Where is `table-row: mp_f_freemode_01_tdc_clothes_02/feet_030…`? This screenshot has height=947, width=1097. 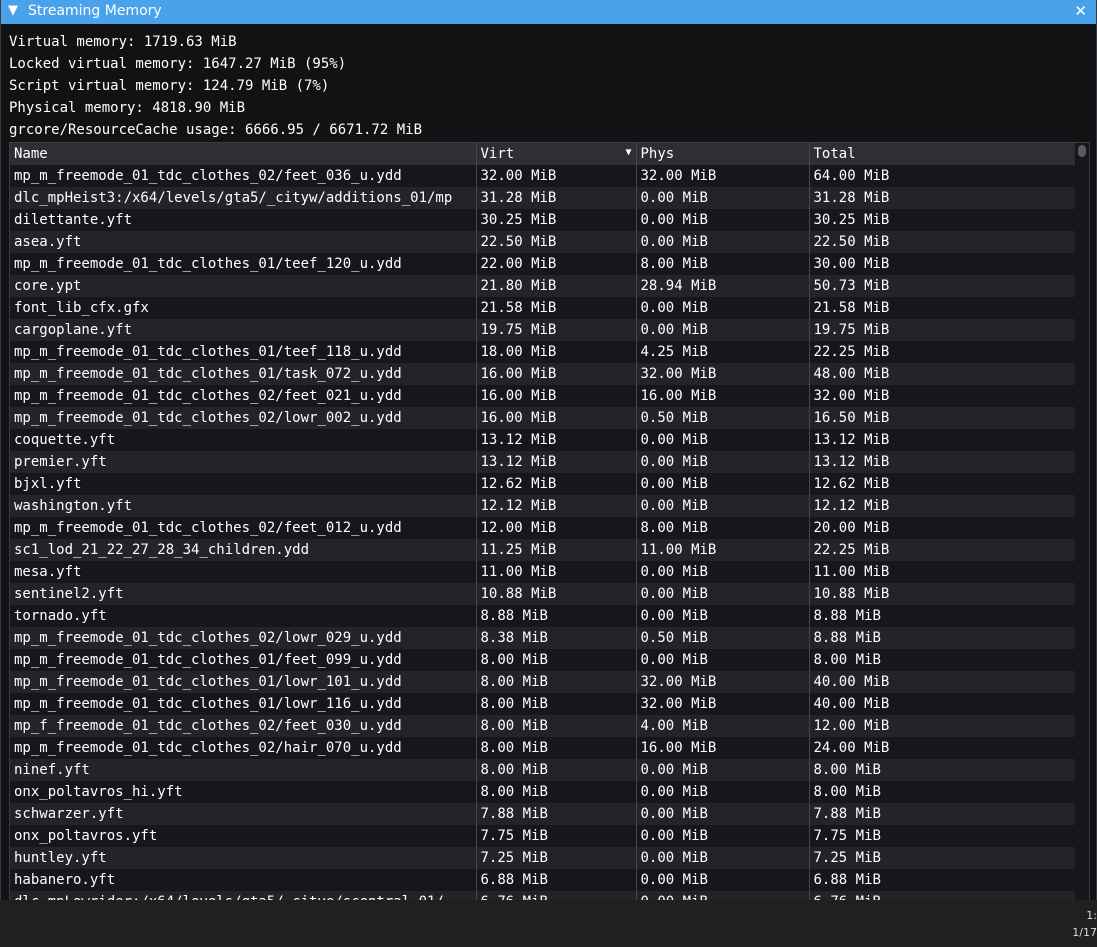
table-row: mp_f_freemode_01_tdc_clothes_02/feet_030… is located at coordinates (543, 726).